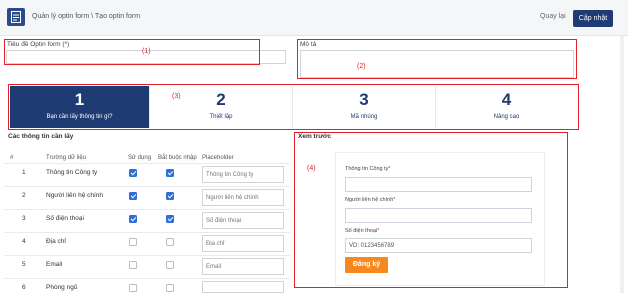  I want to click on placeholder-input: Email, so click(243, 266).